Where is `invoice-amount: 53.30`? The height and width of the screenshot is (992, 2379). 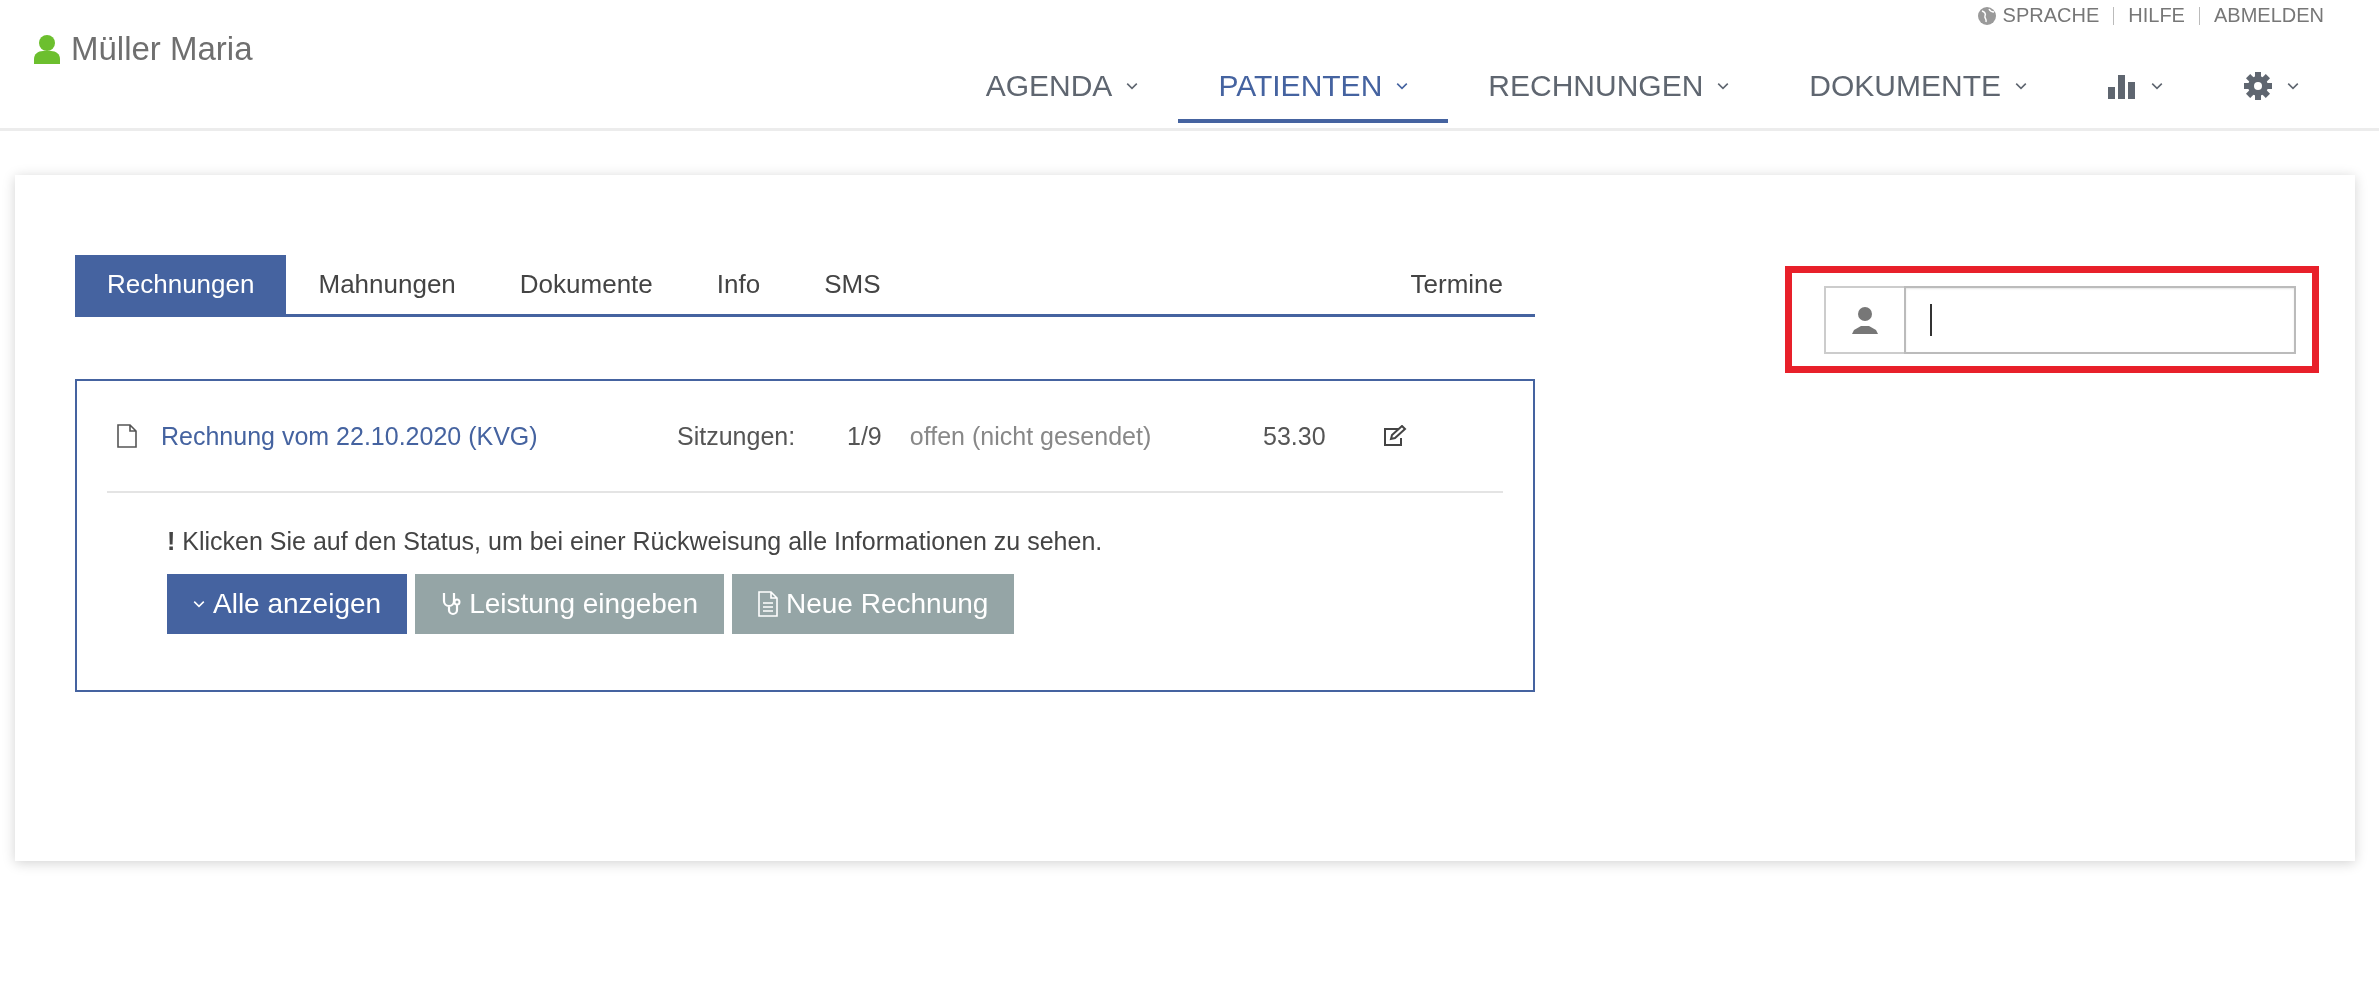 invoice-amount: 53.30 is located at coordinates (1295, 436).